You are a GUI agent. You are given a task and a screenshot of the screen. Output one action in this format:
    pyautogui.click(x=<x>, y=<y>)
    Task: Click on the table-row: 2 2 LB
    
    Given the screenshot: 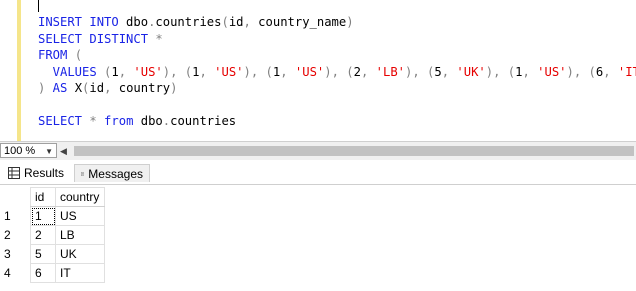 What is the action you would take?
    pyautogui.click(x=54, y=235)
    